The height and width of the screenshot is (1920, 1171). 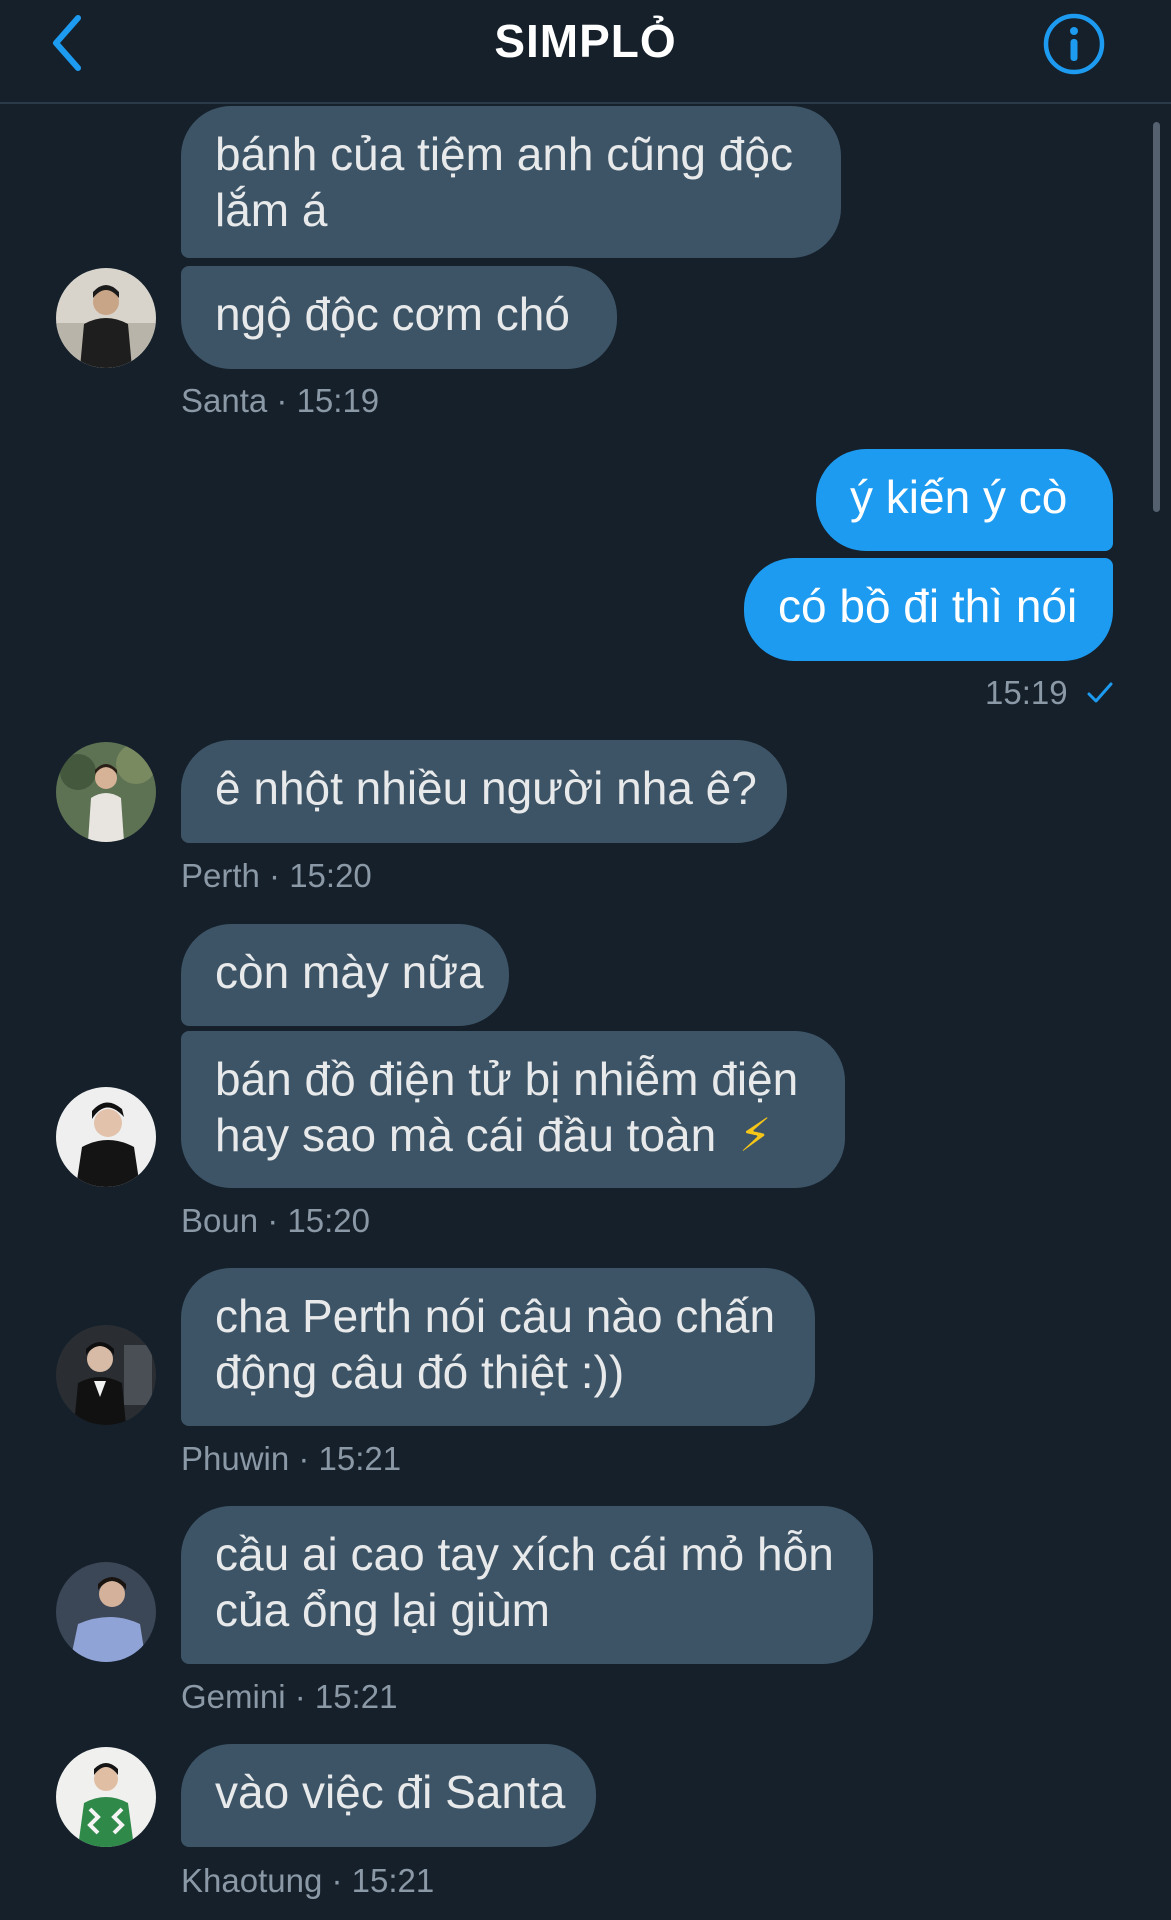 I want to click on message-bubble: còn mày nữa, so click(x=345, y=975).